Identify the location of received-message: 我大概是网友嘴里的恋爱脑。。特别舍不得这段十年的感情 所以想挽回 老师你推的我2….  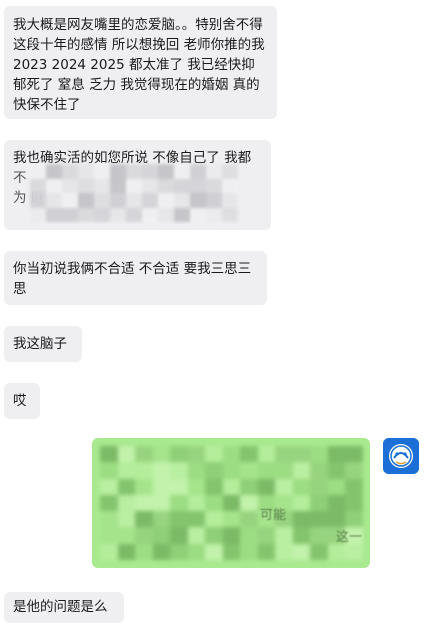
(140, 62).